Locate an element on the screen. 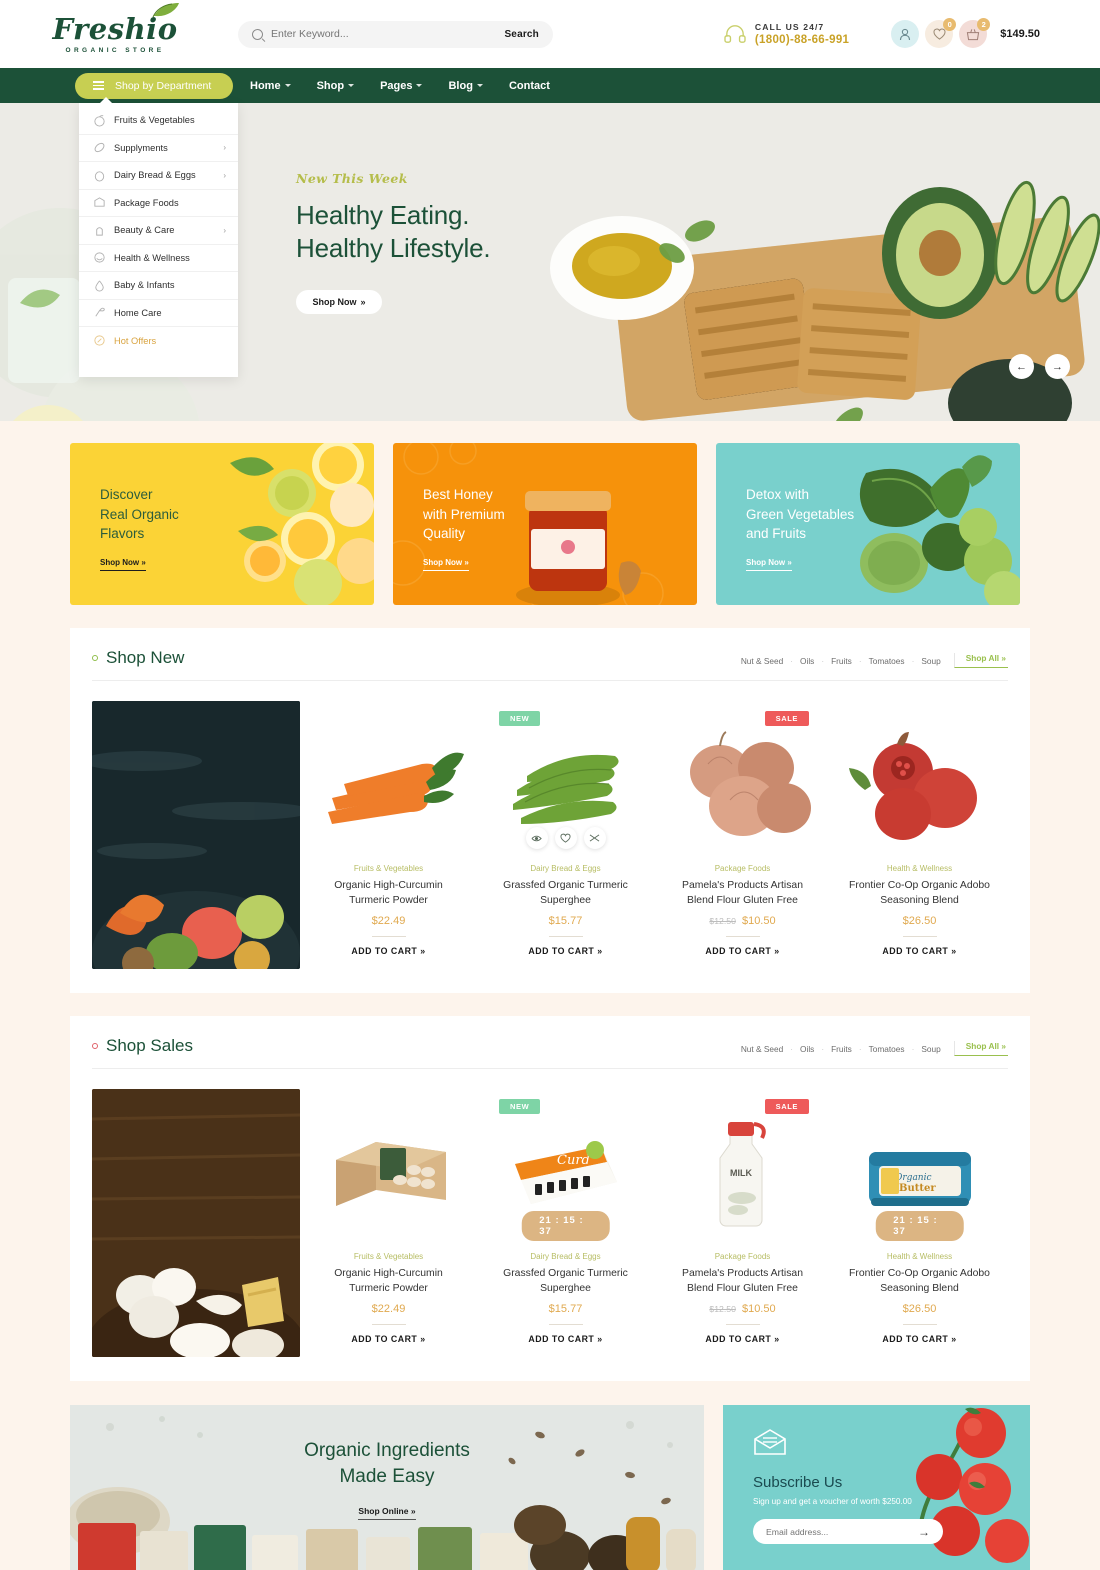 The width and height of the screenshot is (1100, 1570). product-image: SALE MILK is located at coordinates (742, 1168).